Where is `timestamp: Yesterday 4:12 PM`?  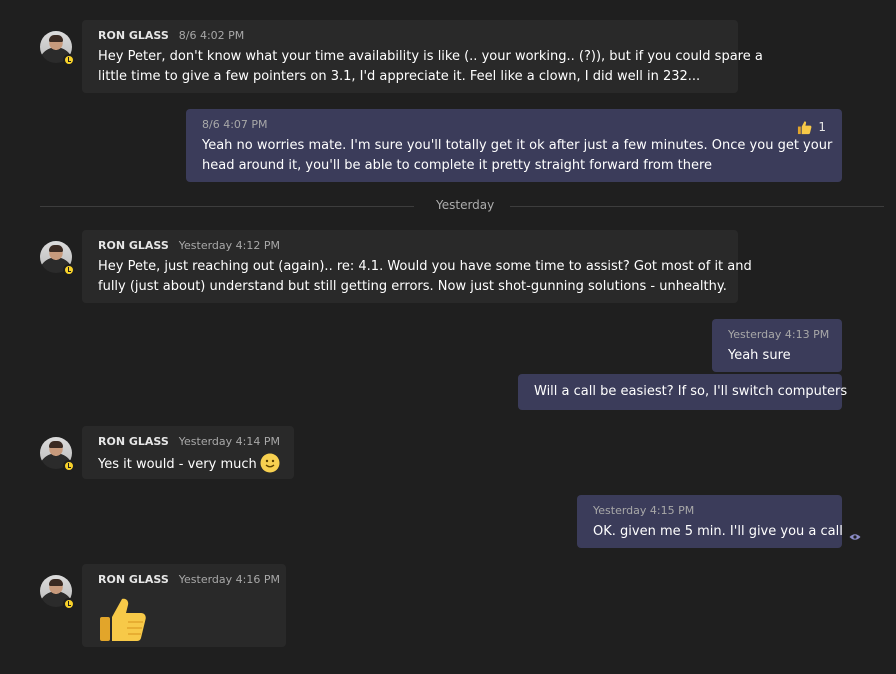
timestamp: Yesterday 4:12 PM is located at coordinates (229, 245).